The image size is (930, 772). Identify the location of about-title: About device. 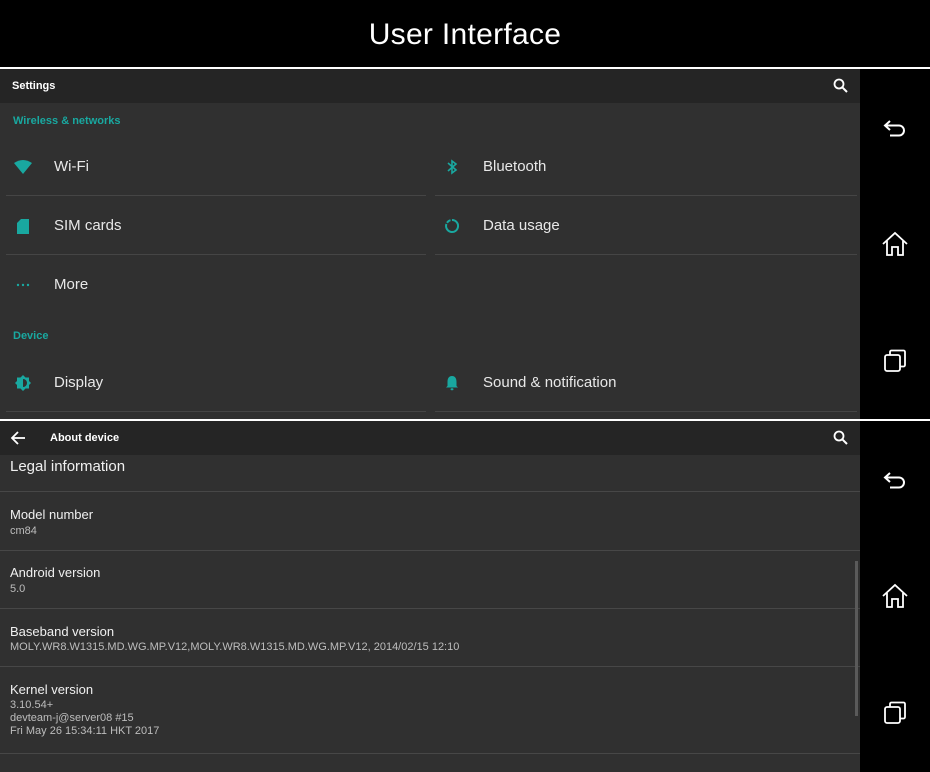
(85, 438).